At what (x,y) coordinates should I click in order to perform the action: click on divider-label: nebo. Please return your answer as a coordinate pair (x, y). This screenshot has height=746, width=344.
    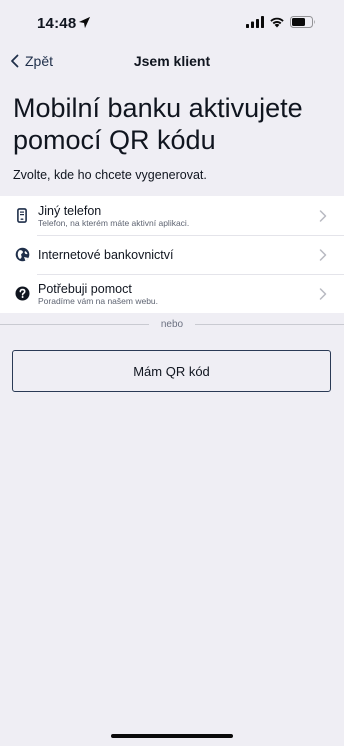
    Looking at the image, I should click on (172, 324).